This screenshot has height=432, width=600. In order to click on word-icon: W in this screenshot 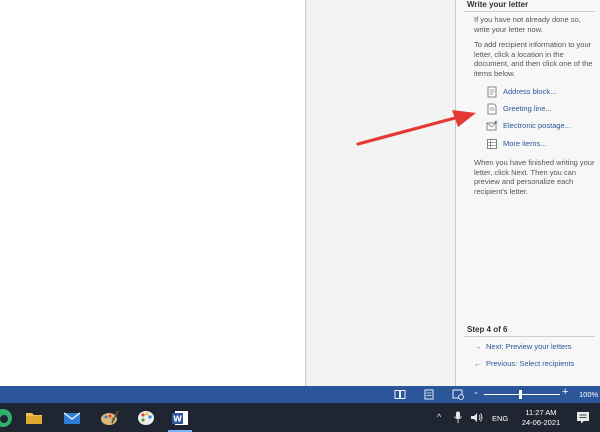, I will do `click(180, 418)`.